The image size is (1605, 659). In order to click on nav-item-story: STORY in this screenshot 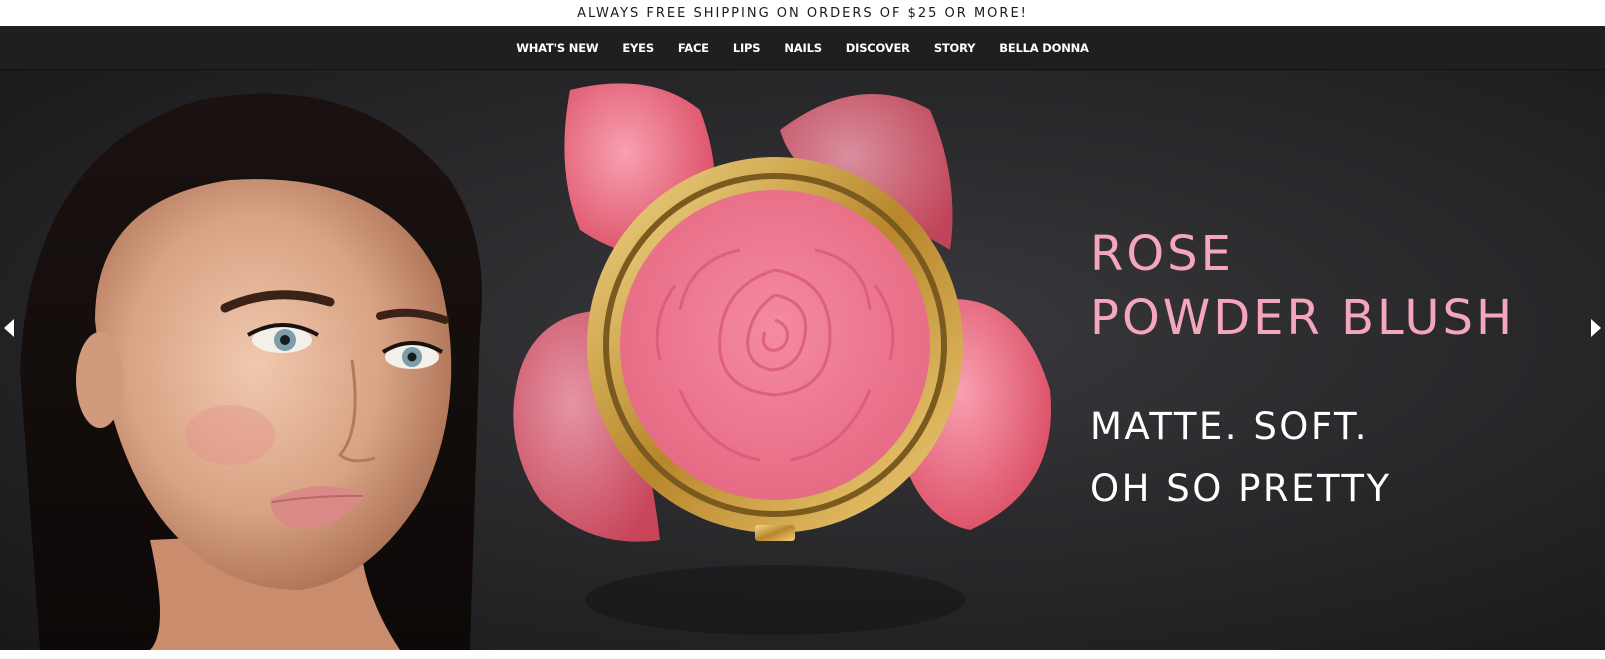, I will do `click(954, 48)`.